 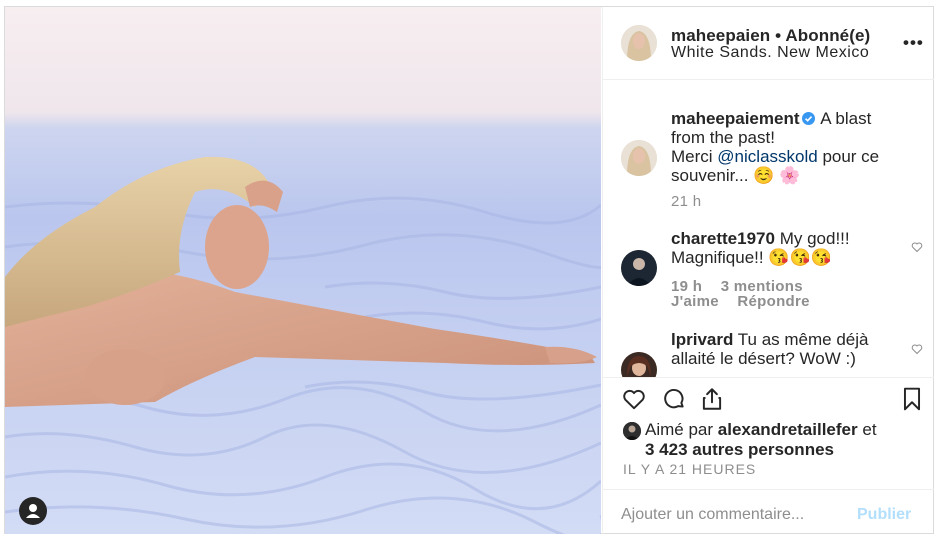 I want to click on more-horizontal-icon: •••, so click(x=913, y=43).